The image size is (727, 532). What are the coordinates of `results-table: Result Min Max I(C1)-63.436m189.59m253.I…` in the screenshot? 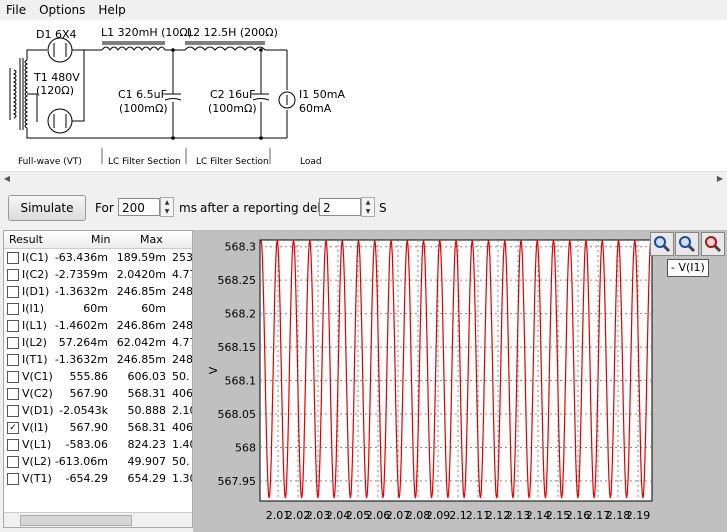 It's located at (98, 379).